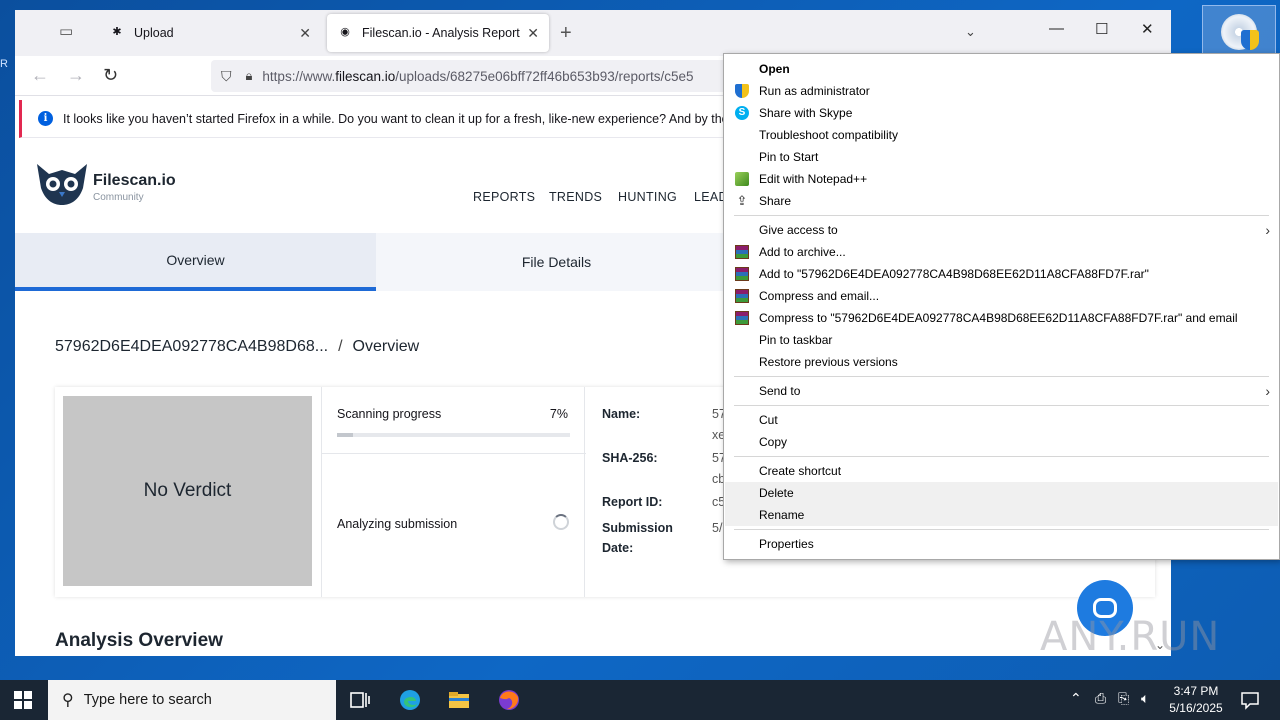 This screenshot has height=720, width=1280. What do you see at coordinates (154, 33) in the screenshot?
I see `tab-title: Upload` at bounding box center [154, 33].